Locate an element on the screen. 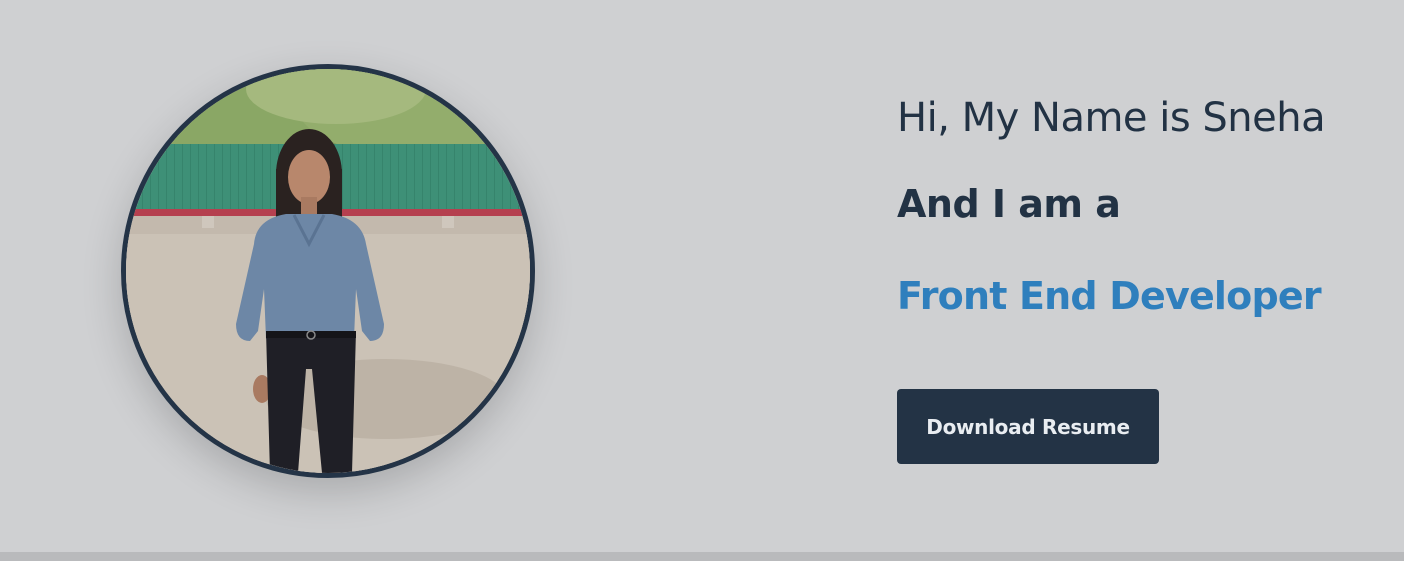 This screenshot has width=1404, height=561. photo-shirt is located at coordinates (310, 277).